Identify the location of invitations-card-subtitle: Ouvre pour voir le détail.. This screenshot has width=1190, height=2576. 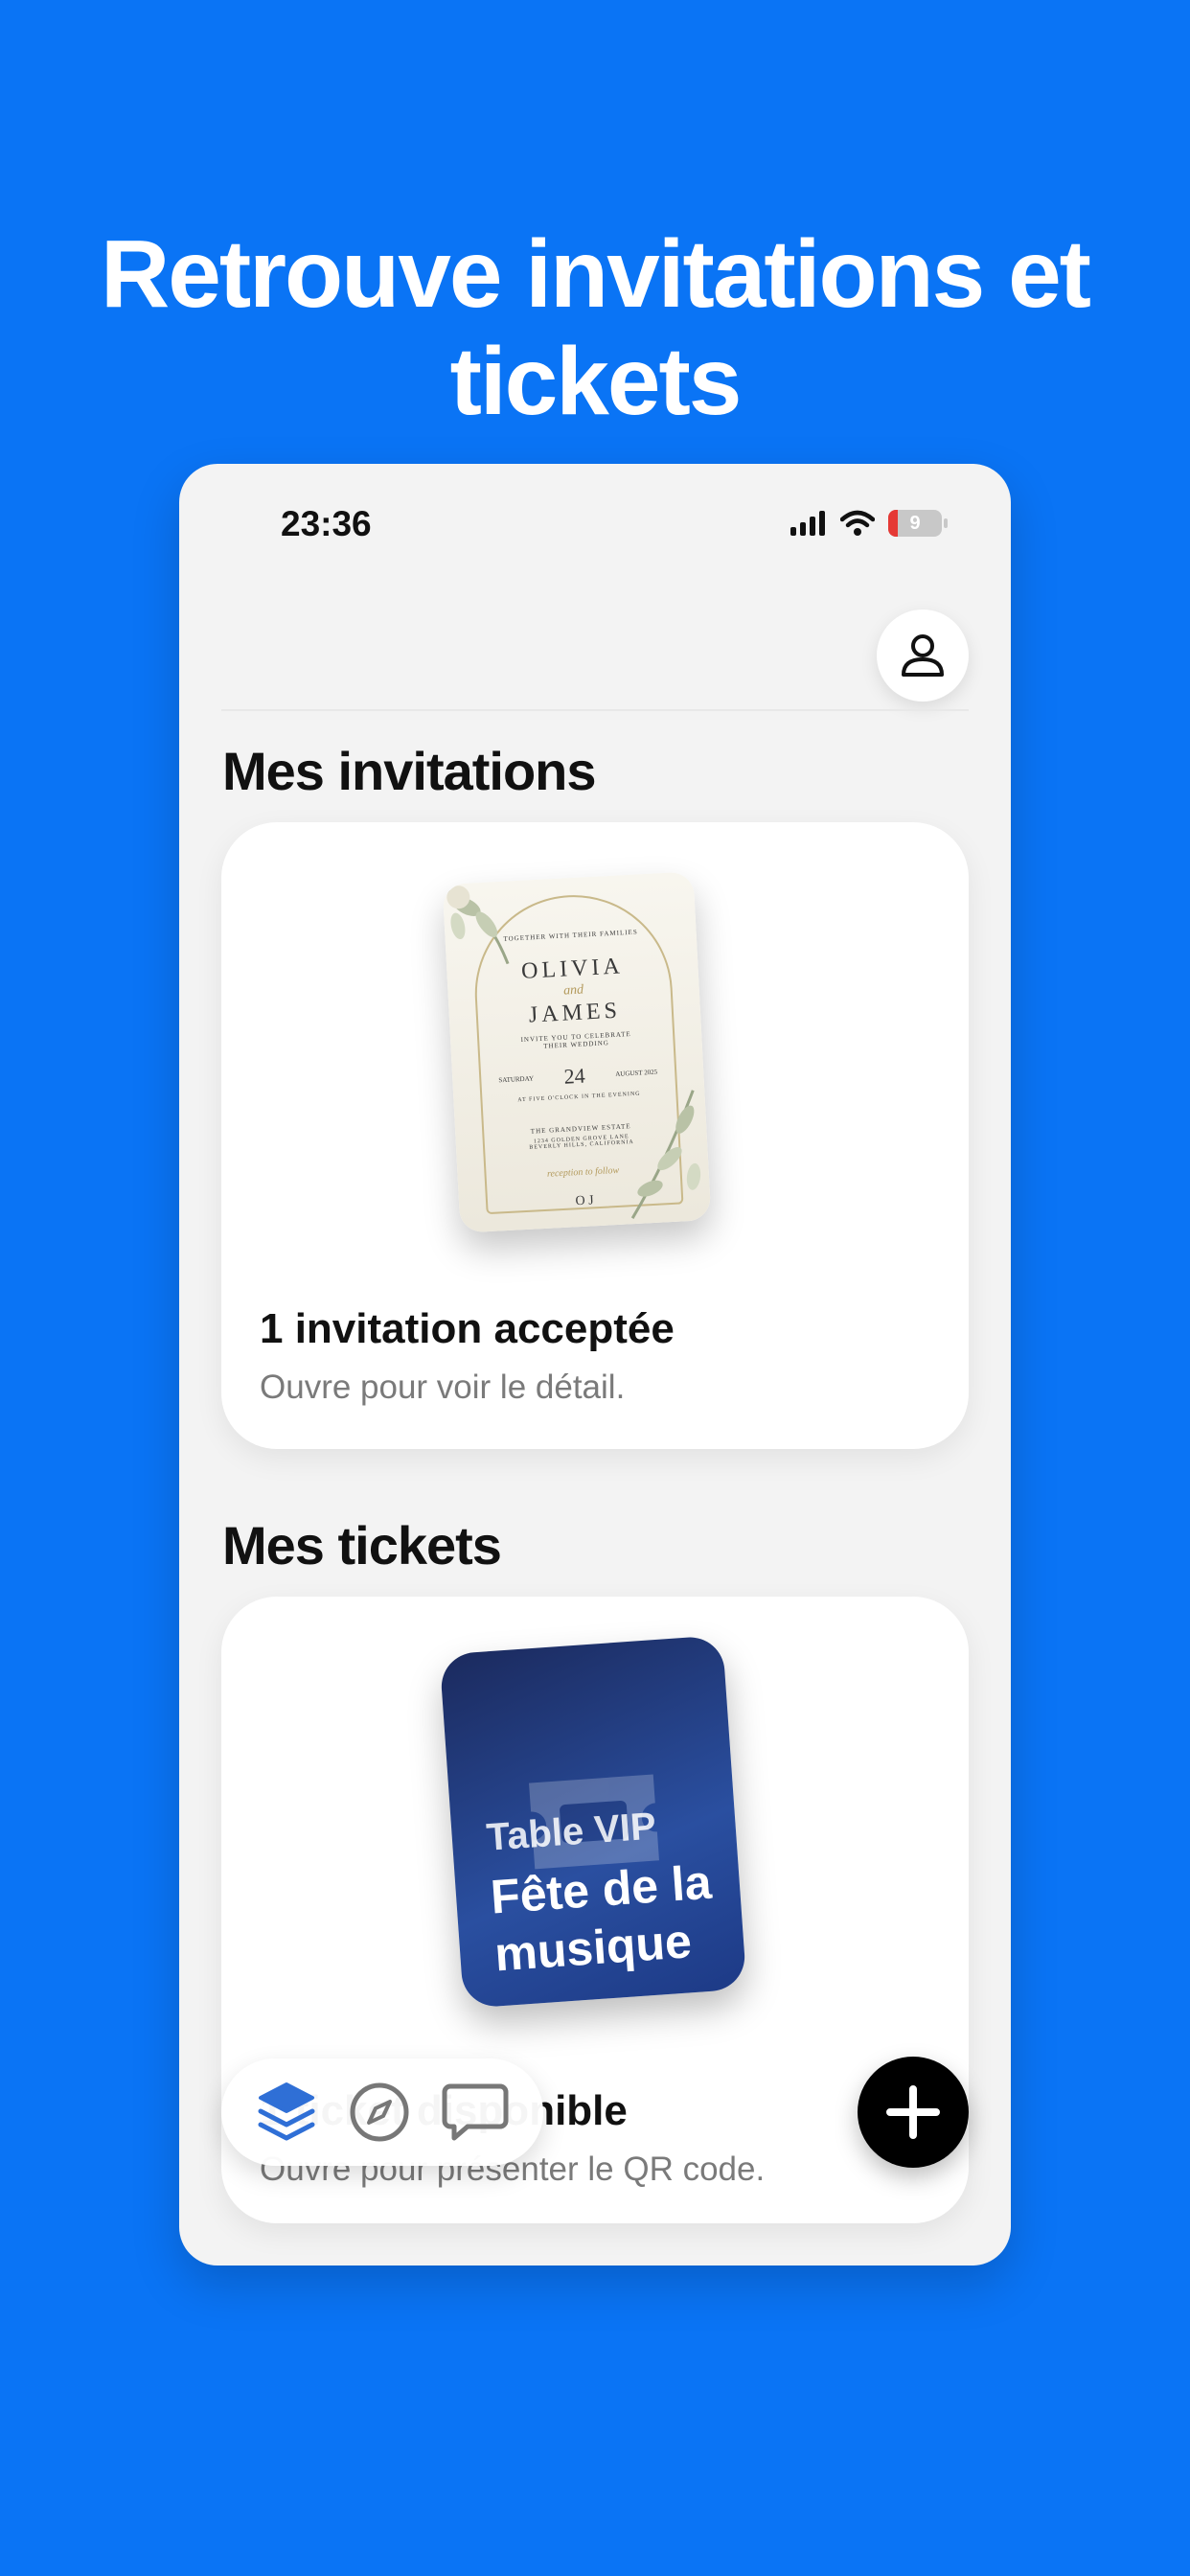
(443, 1387).